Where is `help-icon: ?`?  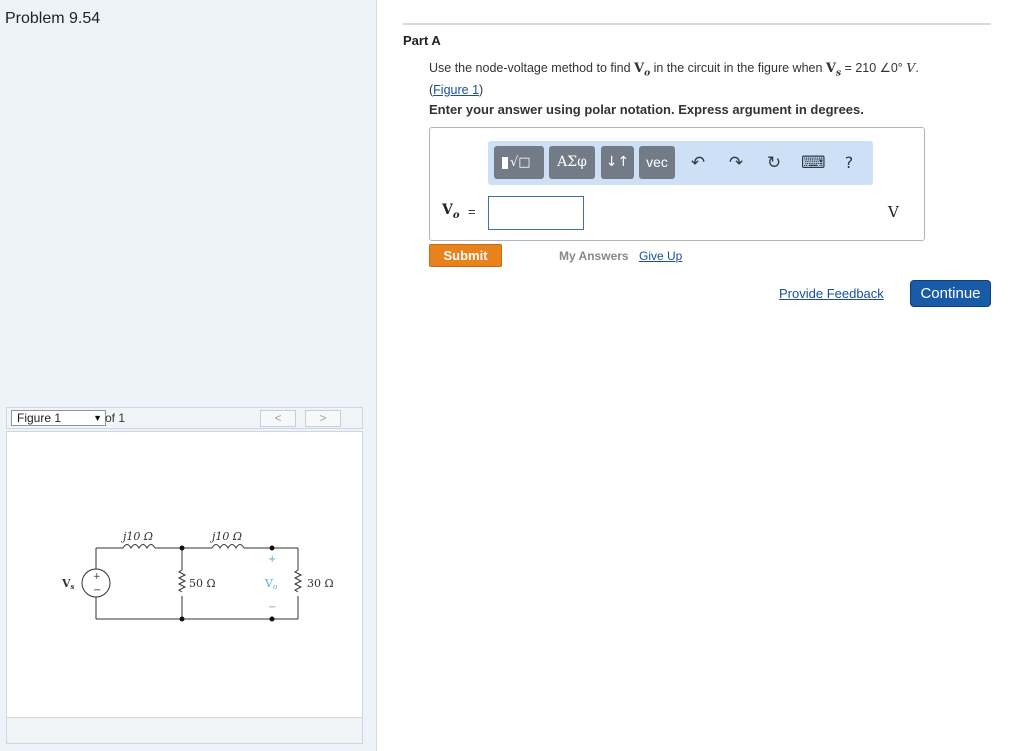
help-icon: ? is located at coordinates (849, 163).